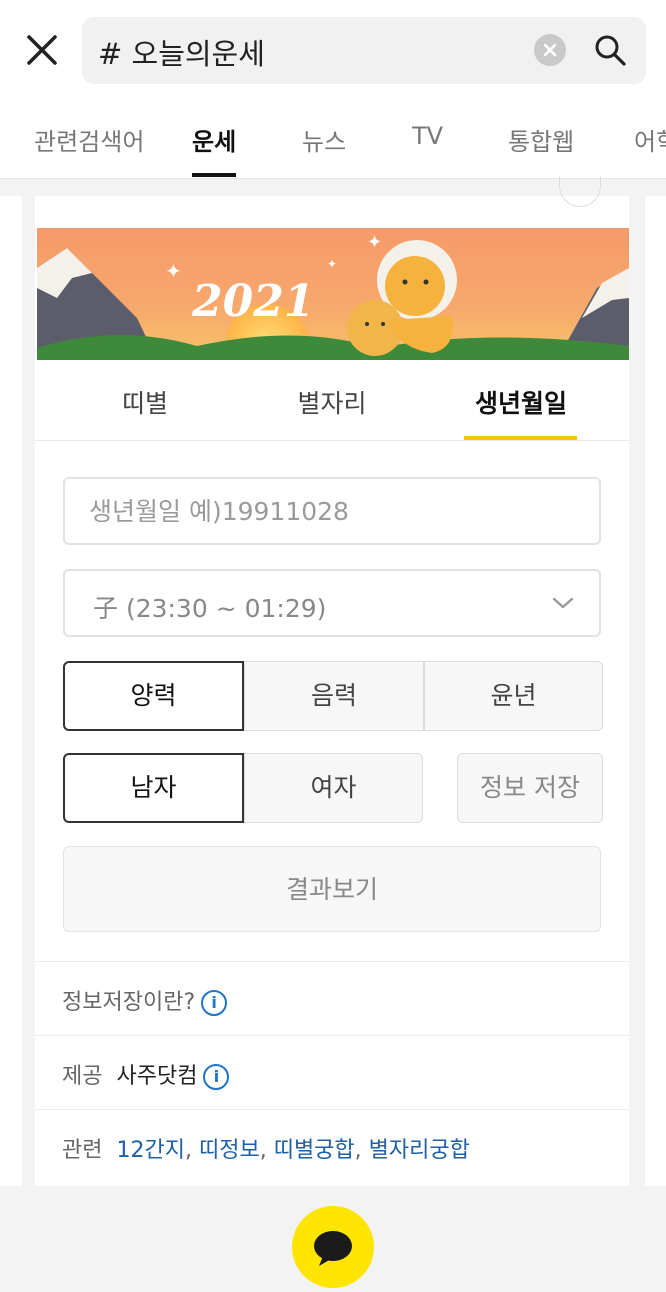 This screenshot has height=1292, width=666. What do you see at coordinates (333, 788) in the screenshot?
I see `gender-female-button: 여자` at bounding box center [333, 788].